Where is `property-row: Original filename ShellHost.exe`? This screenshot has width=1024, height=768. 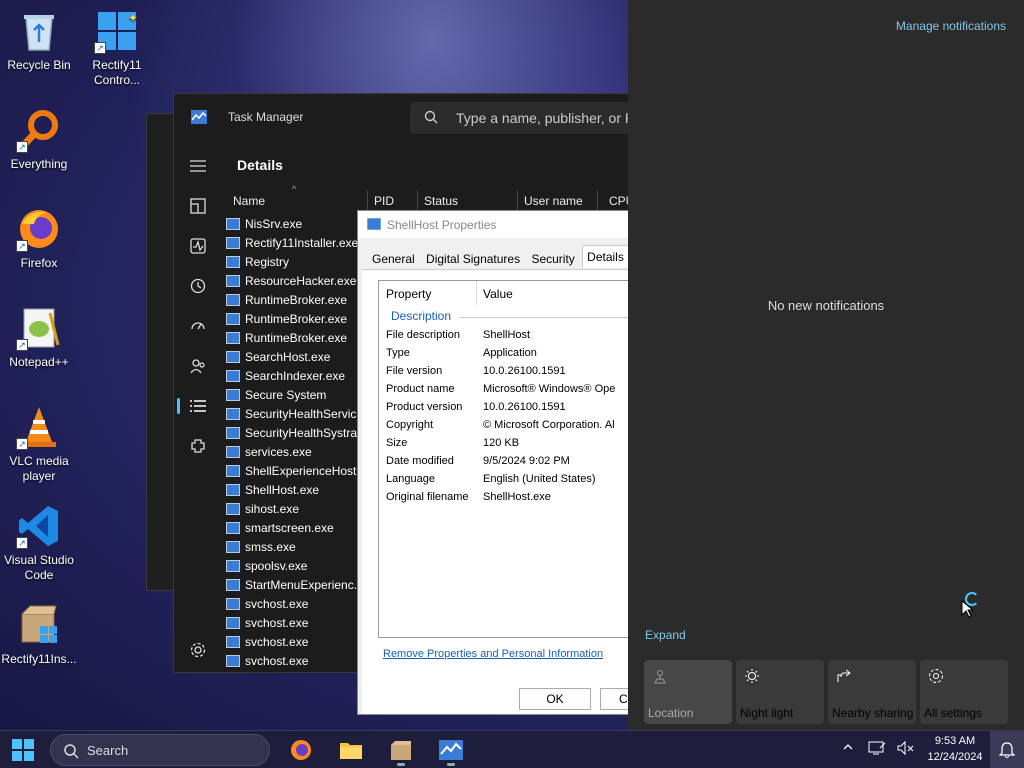
property-row: Original filename ShellHost.exe is located at coordinates (508, 500).